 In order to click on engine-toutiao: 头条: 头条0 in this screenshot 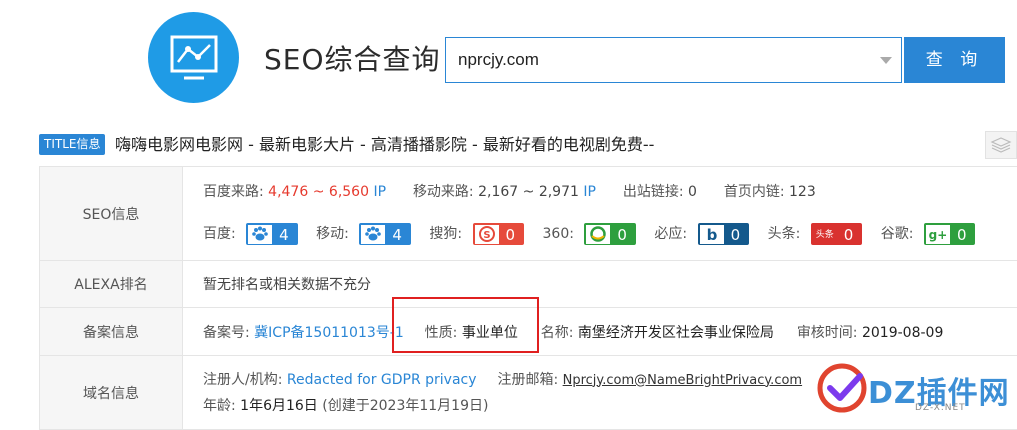, I will do `click(815, 234)`.